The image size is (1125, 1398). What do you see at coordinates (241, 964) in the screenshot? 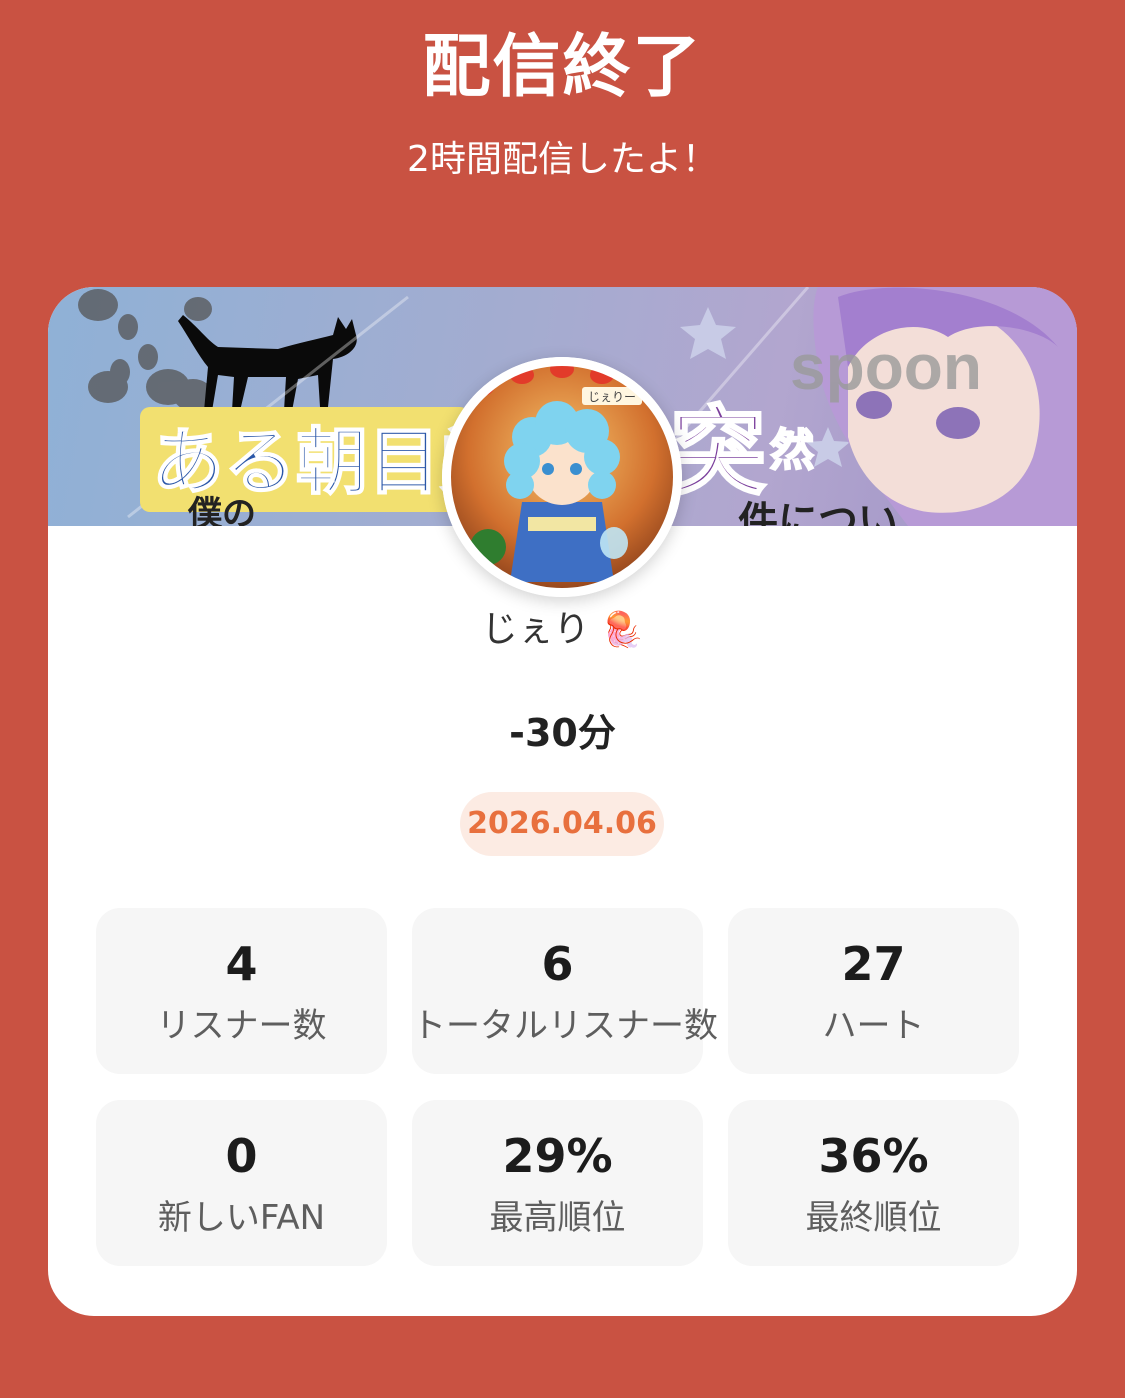
I see `stat-value: 4` at bounding box center [241, 964].